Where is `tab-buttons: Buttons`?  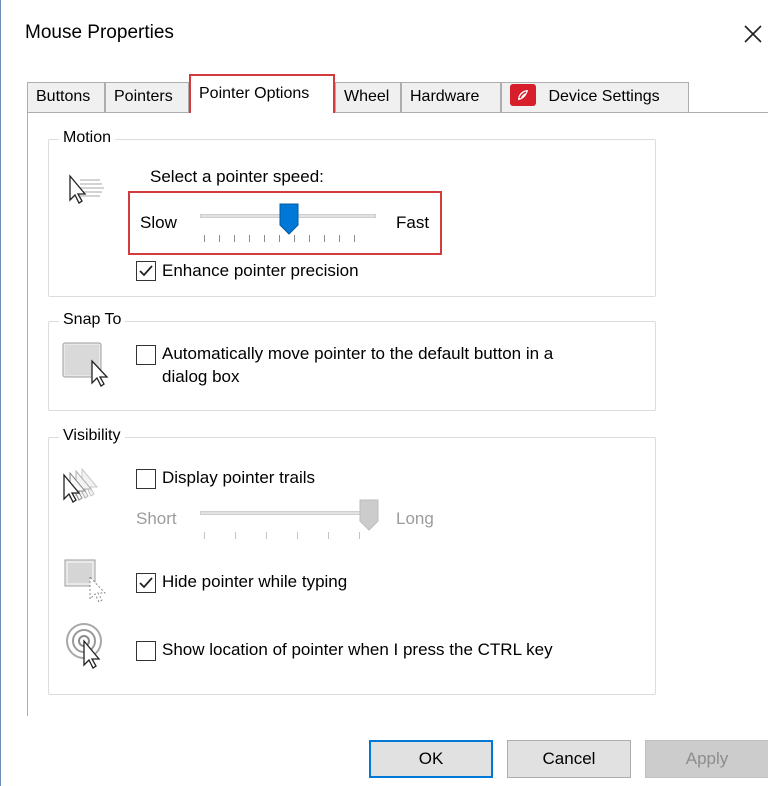
tab-buttons: Buttons is located at coordinates (66, 97).